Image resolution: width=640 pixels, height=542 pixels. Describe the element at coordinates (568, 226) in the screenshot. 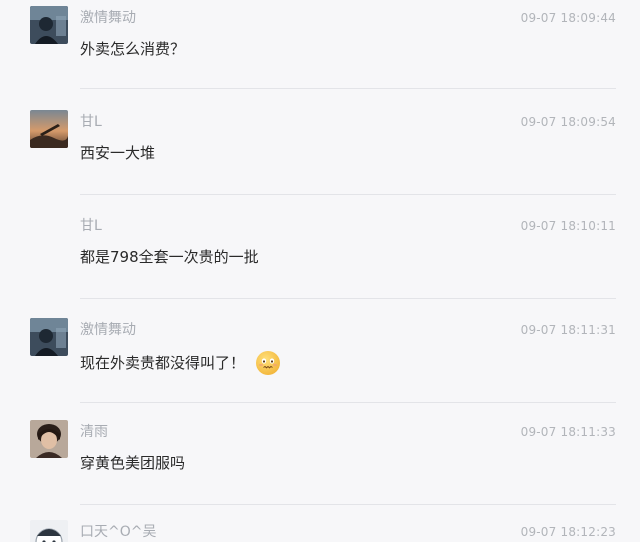

I see `timestamp: 09-07 18:10:11` at that location.